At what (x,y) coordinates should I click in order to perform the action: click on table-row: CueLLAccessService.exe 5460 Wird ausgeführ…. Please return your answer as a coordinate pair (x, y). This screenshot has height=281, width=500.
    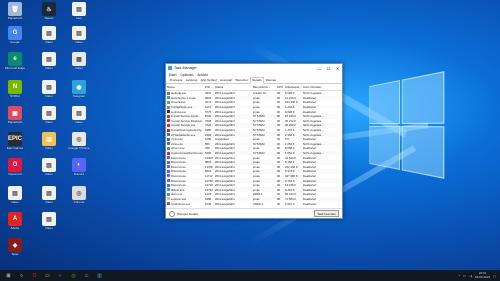
    Looking at the image, I should click on (254, 153).